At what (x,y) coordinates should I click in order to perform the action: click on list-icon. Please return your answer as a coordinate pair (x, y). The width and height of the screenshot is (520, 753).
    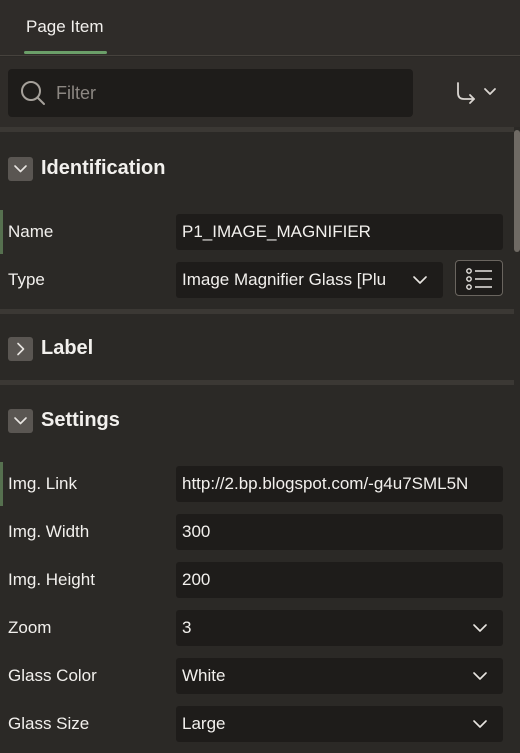
    Looking at the image, I should click on (479, 279).